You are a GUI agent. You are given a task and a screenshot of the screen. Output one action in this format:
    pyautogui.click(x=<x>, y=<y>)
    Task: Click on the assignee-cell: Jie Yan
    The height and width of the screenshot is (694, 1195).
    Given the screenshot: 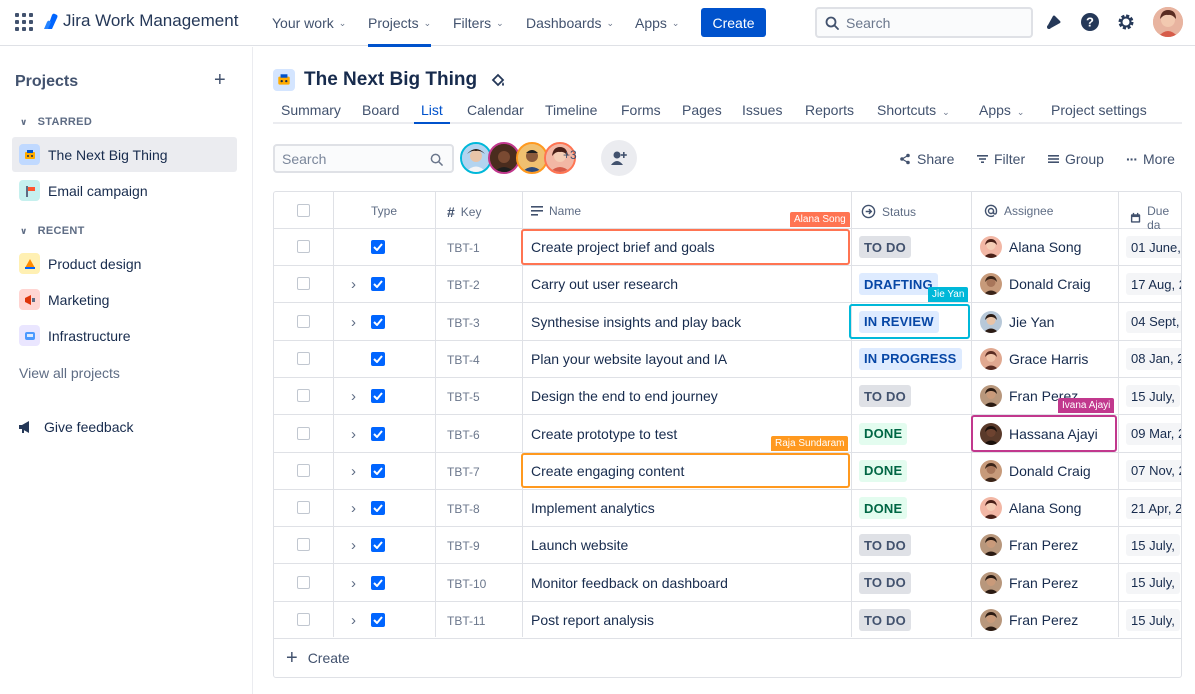 What is the action you would take?
    pyautogui.click(x=1017, y=321)
    